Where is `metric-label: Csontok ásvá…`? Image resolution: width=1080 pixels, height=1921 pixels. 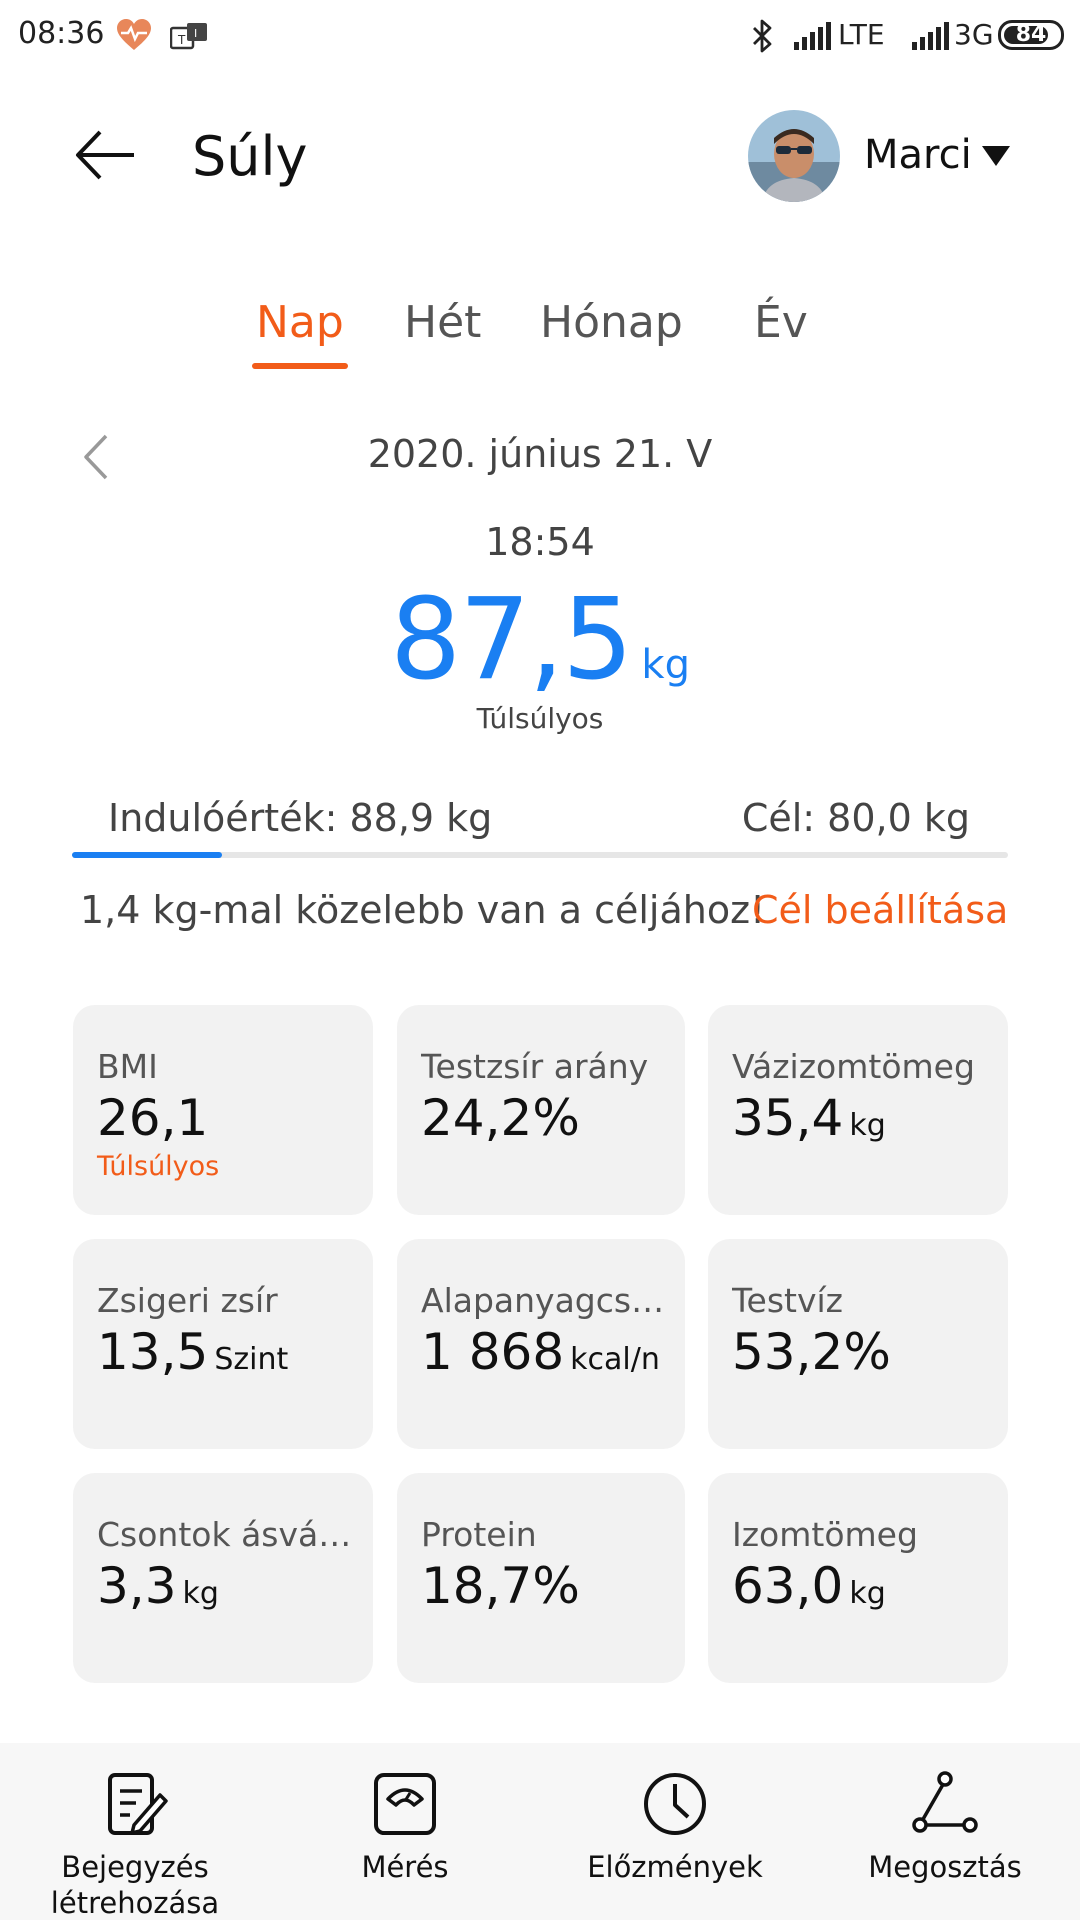
metric-label: Csontok ásvá… is located at coordinates (224, 1534).